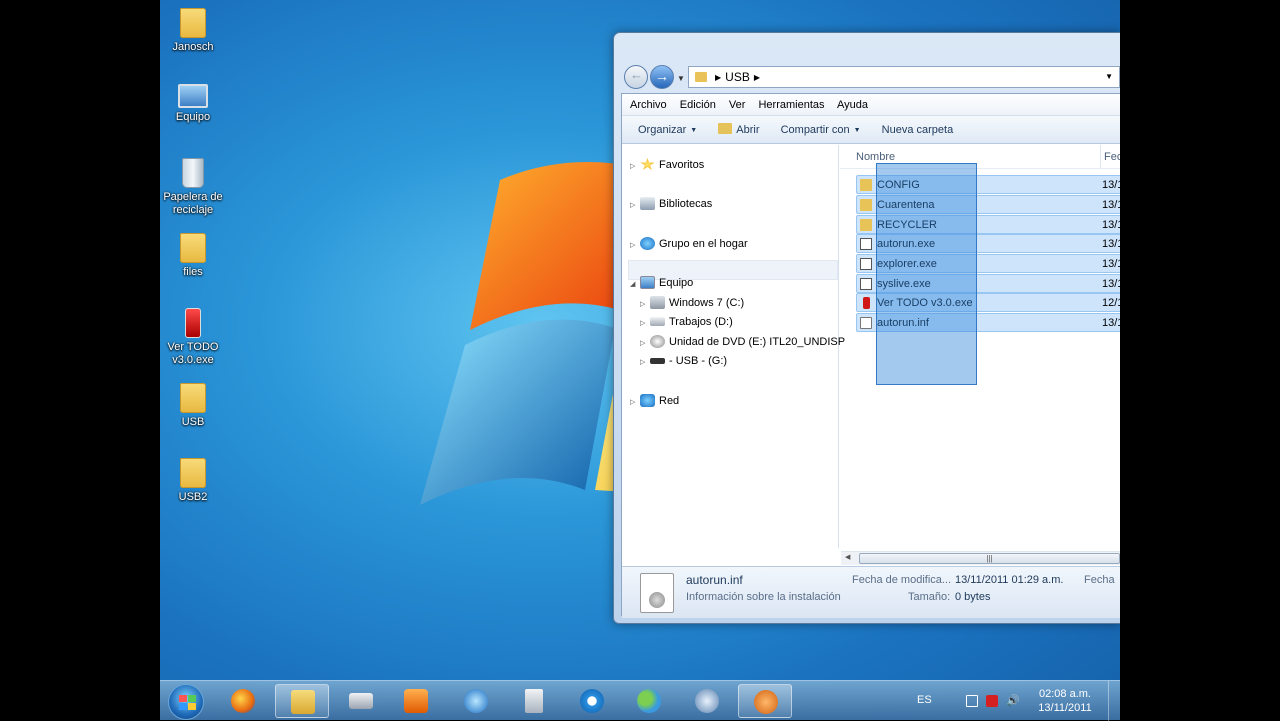 This screenshot has width=1280, height=721. What do you see at coordinates (636, 77) in the screenshot?
I see `back-button` at bounding box center [636, 77].